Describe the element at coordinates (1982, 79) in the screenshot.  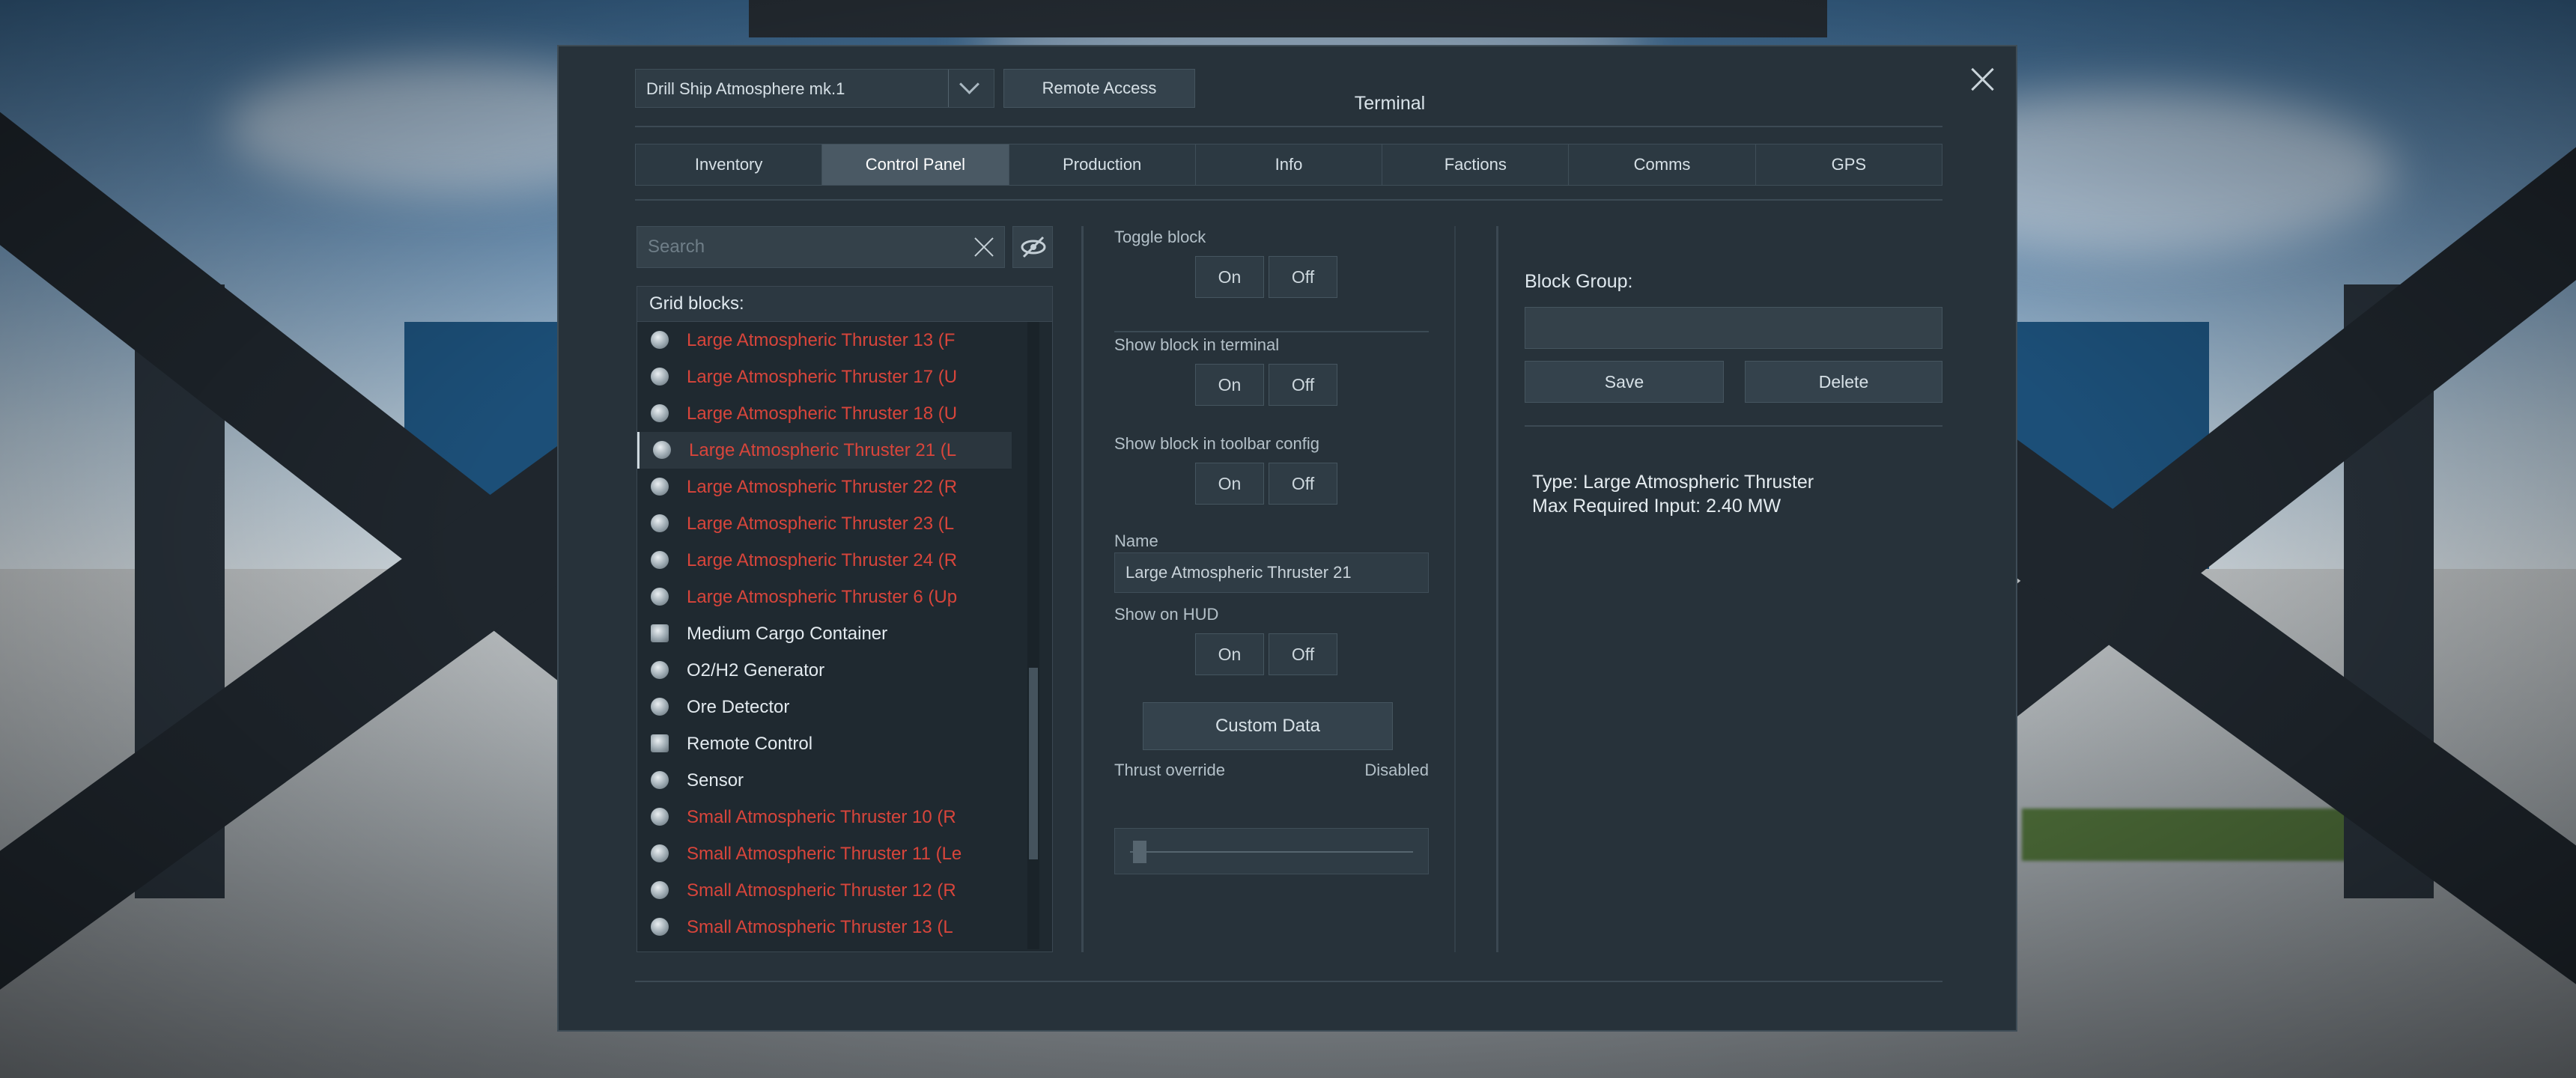
I see `close-button` at that location.